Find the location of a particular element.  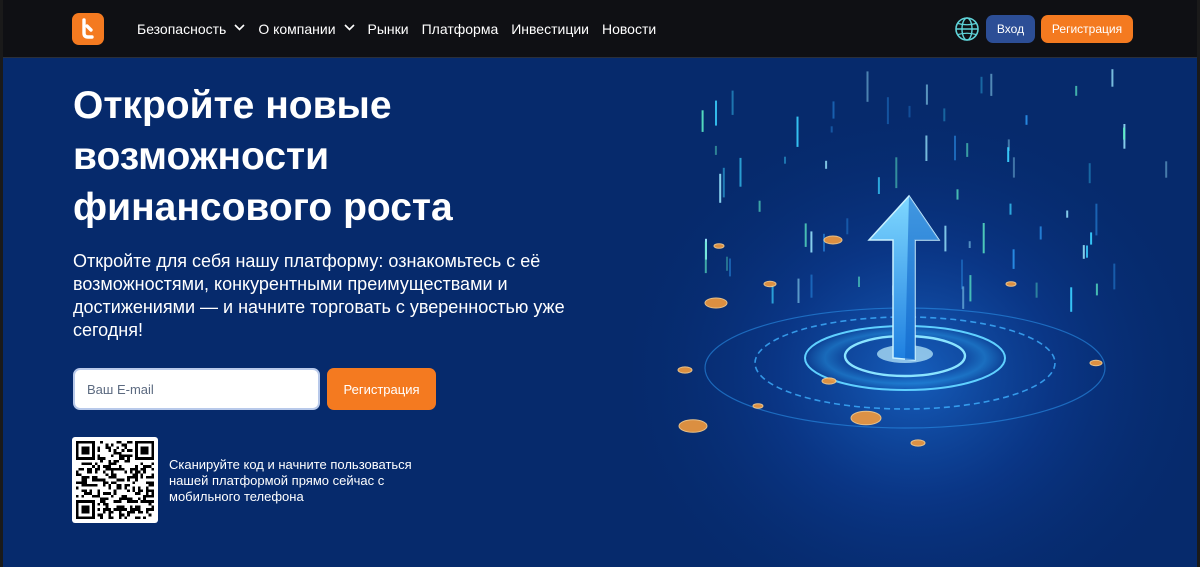

qr-code is located at coordinates (115, 480).